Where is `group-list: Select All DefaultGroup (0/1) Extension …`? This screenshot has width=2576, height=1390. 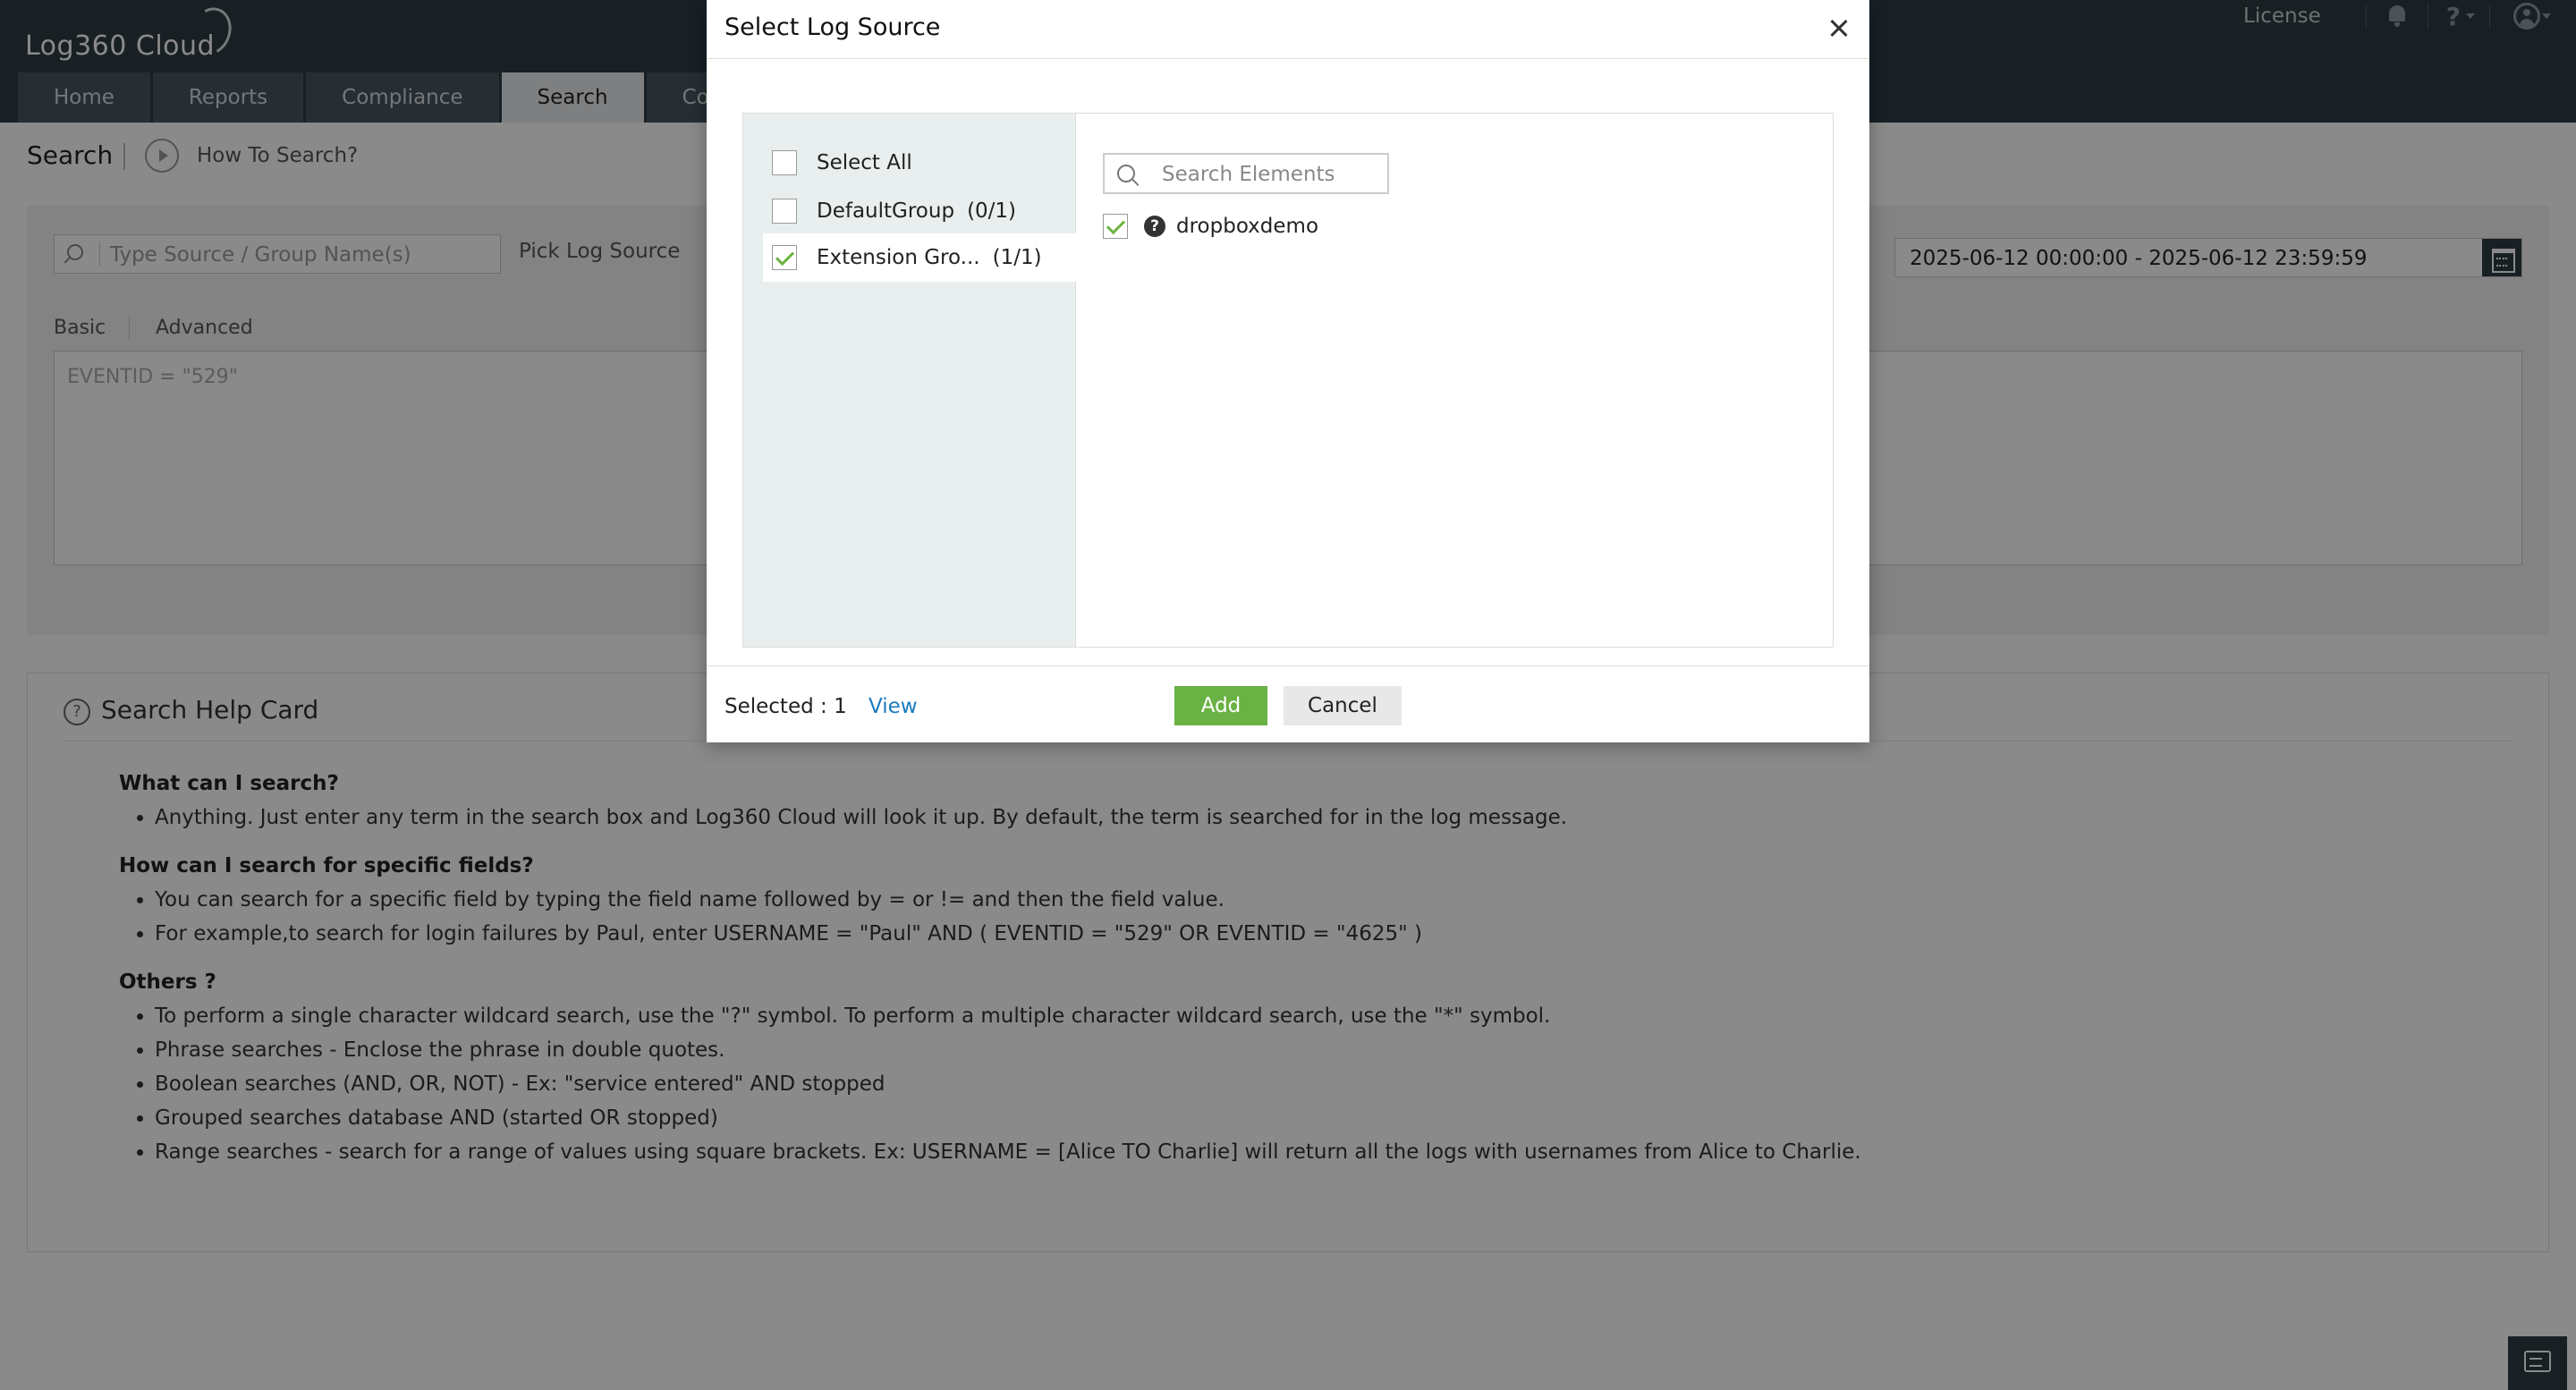 group-list: Select All DefaultGroup (0/1) Extension … is located at coordinates (909, 380).